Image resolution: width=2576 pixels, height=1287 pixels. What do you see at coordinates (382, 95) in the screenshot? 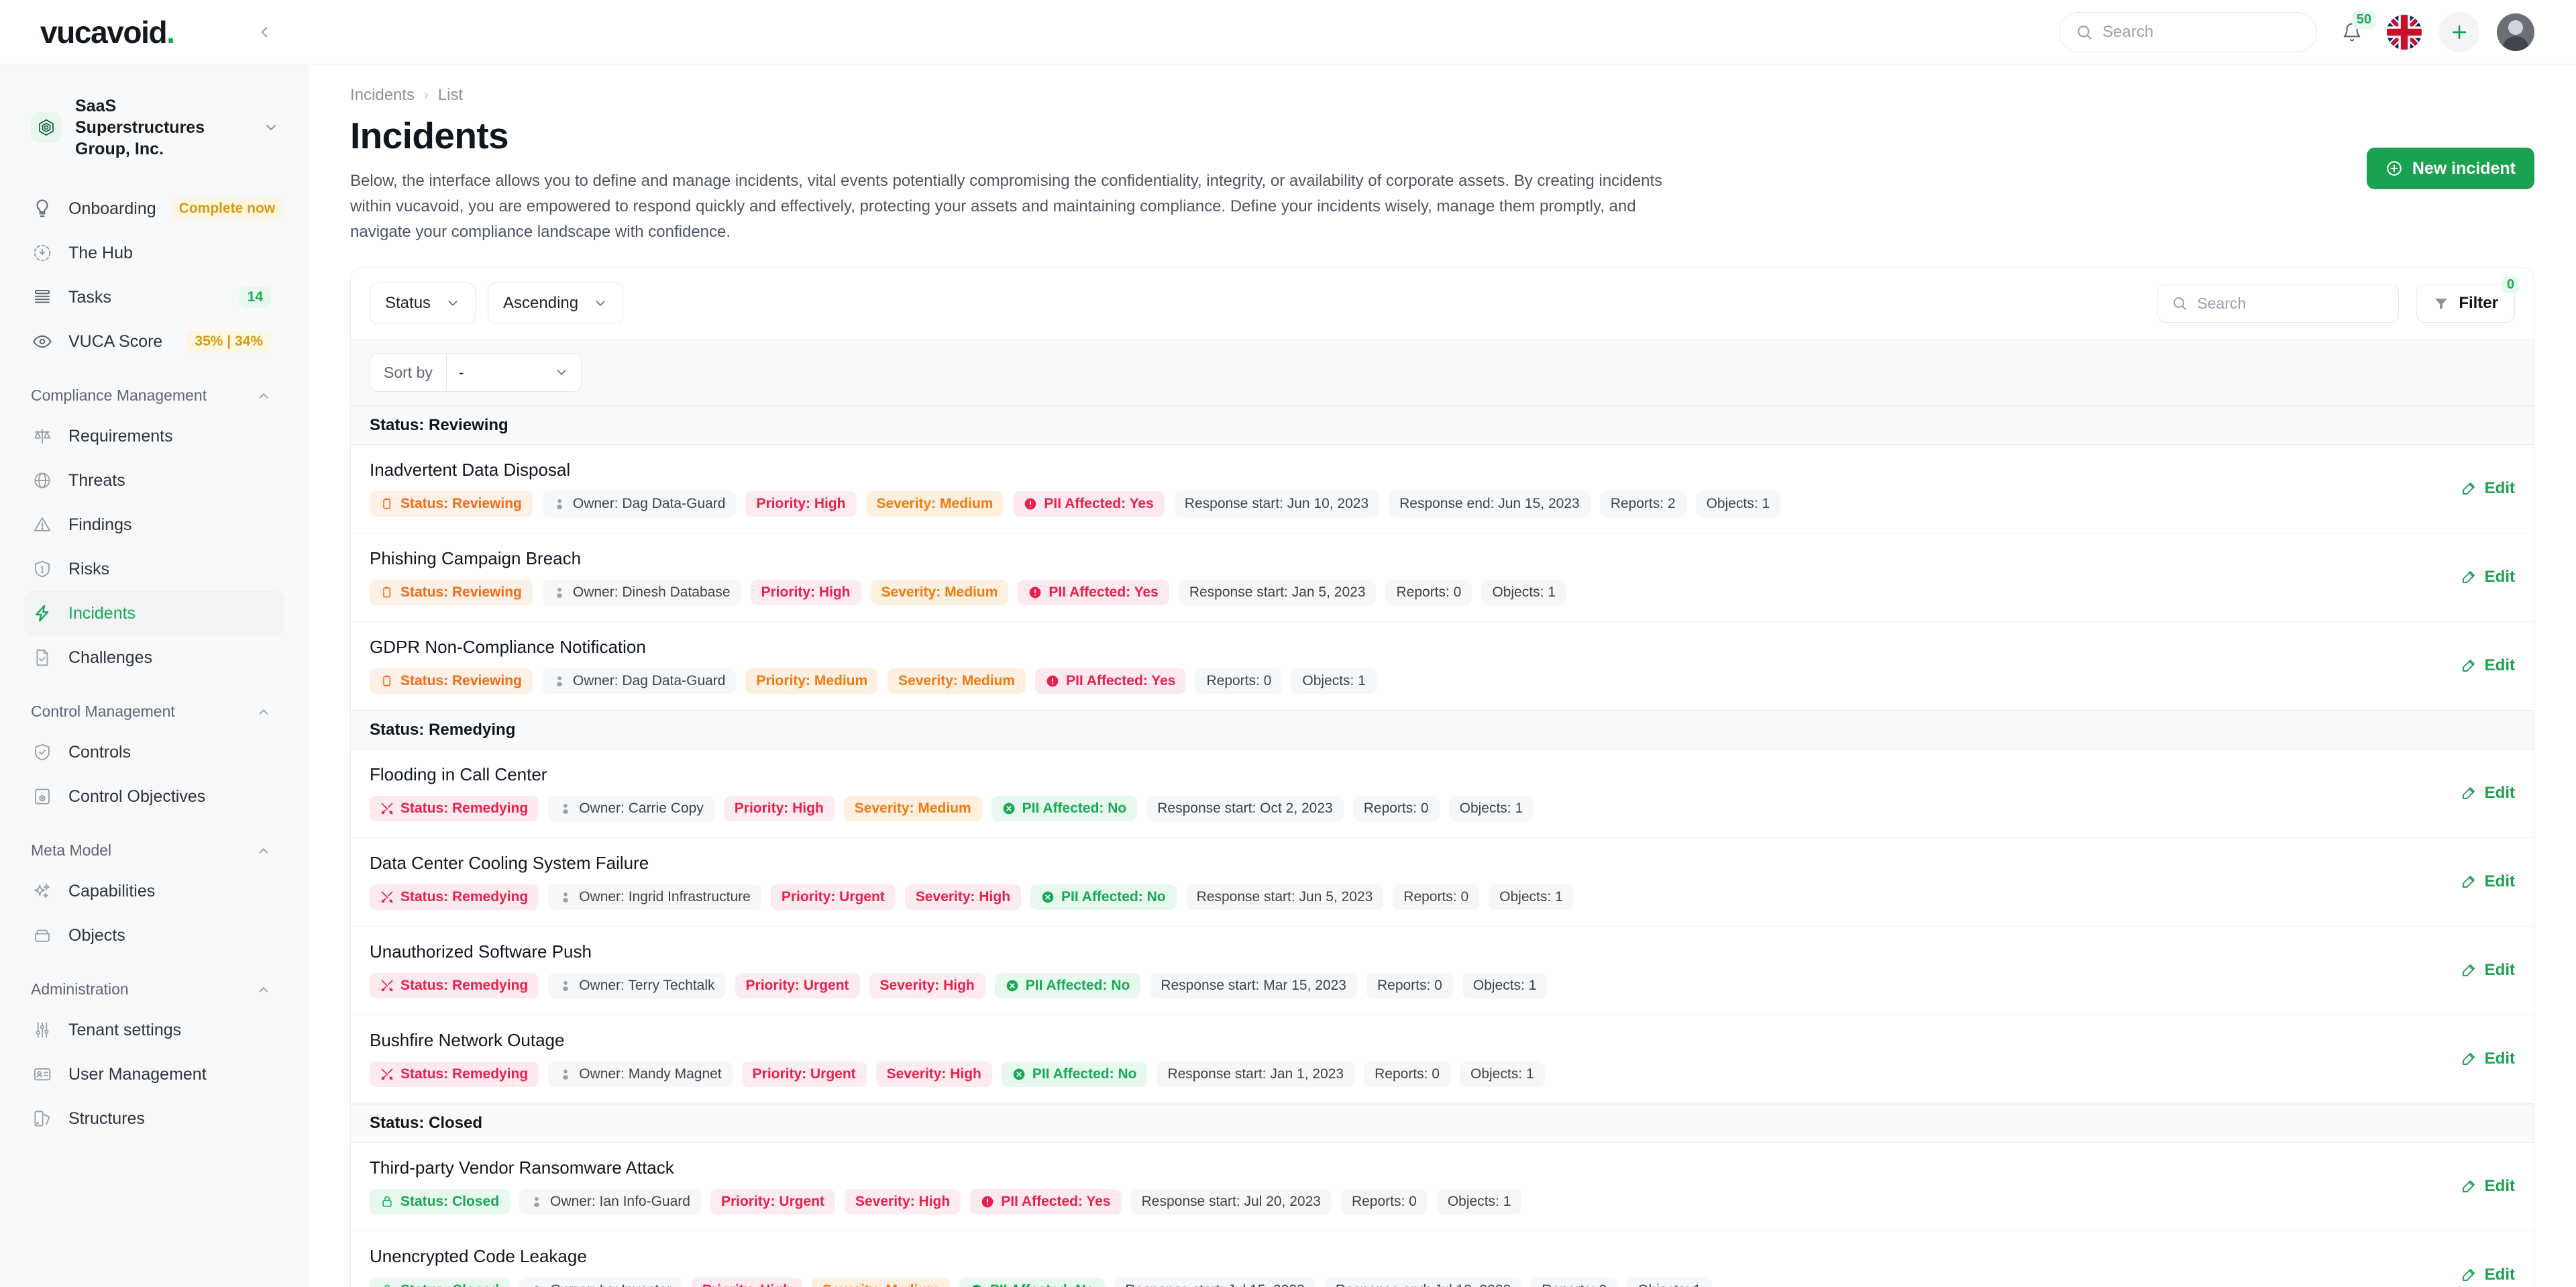
I see `breadcrumb-item-incidents: Incidents` at bounding box center [382, 95].